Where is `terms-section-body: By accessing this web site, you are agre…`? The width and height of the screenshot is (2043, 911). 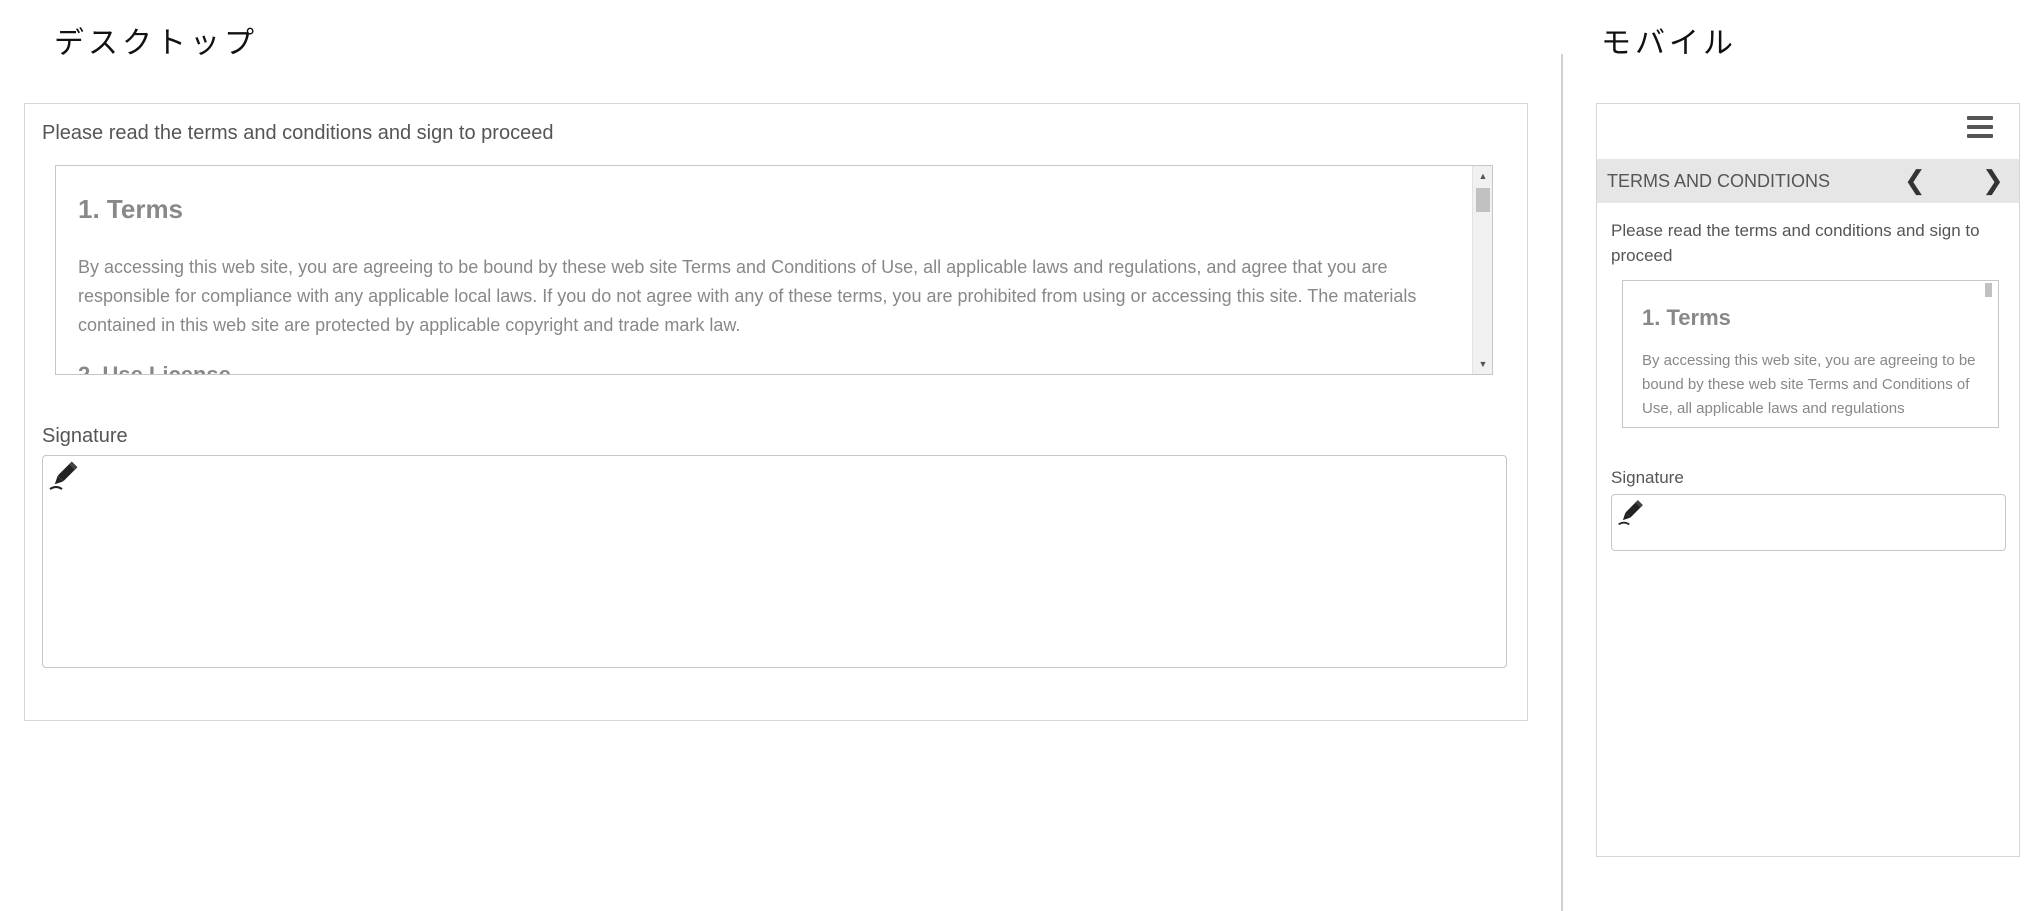
terms-section-body: By accessing this web site, you are agre… is located at coordinates (747, 296).